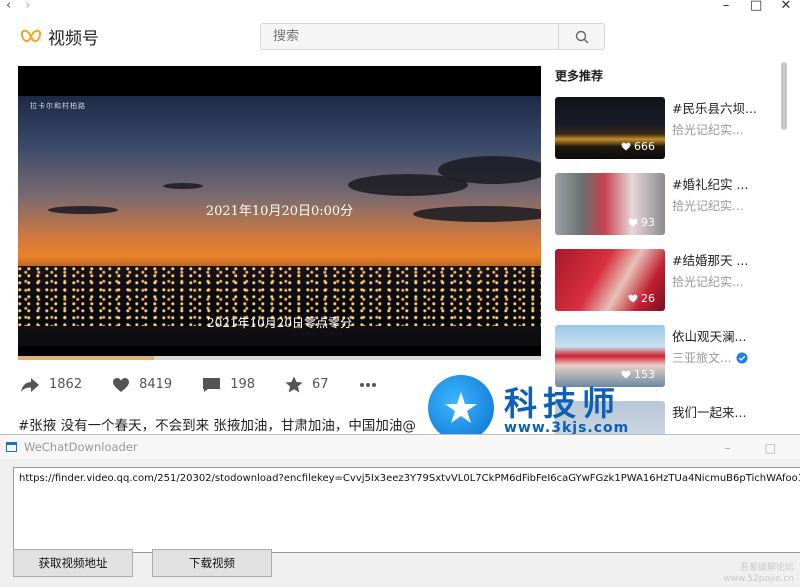 The width and height of the screenshot is (800, 587). Describe the element at coordinates (243, 384) in the screenshot. I see `comment-count: 198` at that location.